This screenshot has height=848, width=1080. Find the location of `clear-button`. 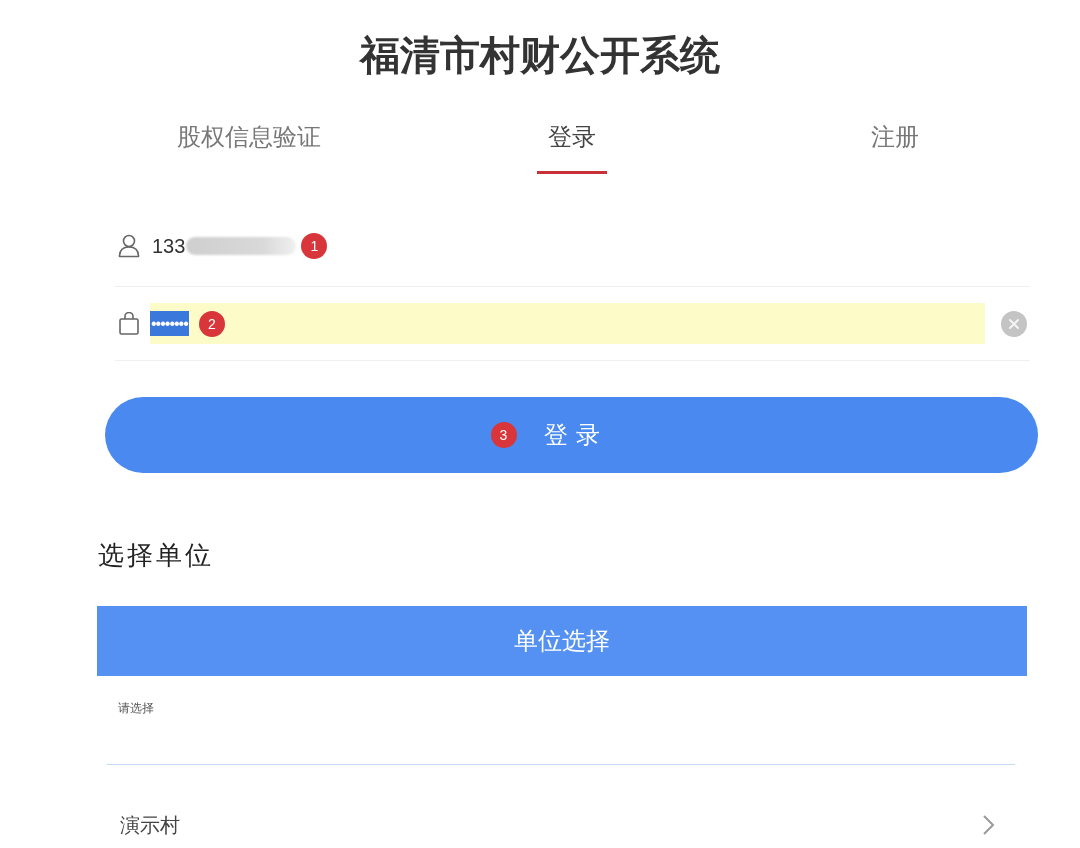

clear-button is located at coordinates (1014, 323).